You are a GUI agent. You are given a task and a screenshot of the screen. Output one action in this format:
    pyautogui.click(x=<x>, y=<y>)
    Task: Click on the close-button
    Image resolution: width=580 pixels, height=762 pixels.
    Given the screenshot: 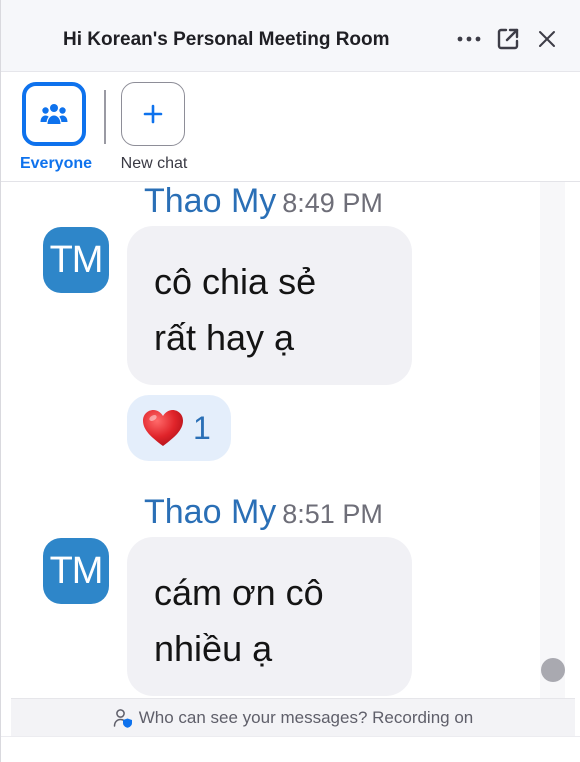 What is the action you would take?
    pyautogui.click(x=547, y=39)
    